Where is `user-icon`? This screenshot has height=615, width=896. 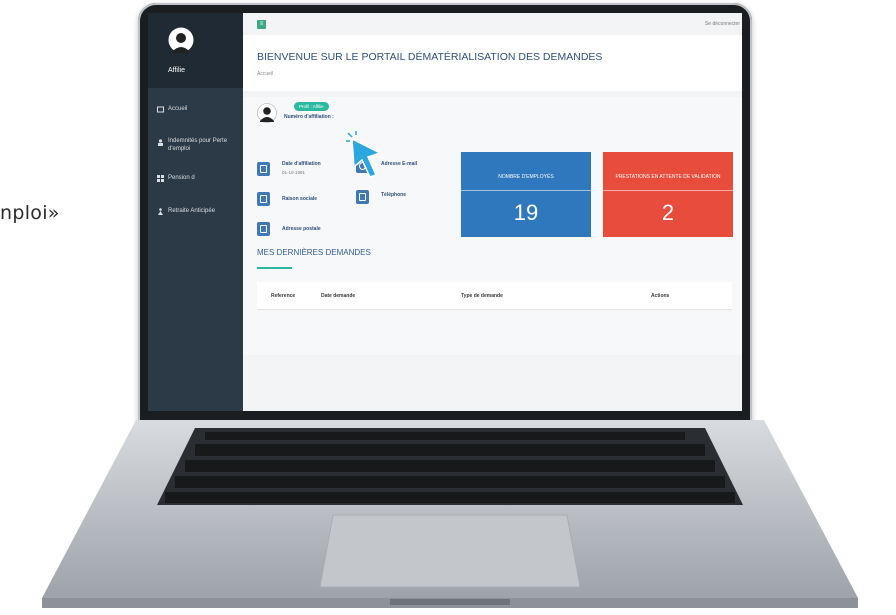 user-icon is located at coordinates (160, 142).